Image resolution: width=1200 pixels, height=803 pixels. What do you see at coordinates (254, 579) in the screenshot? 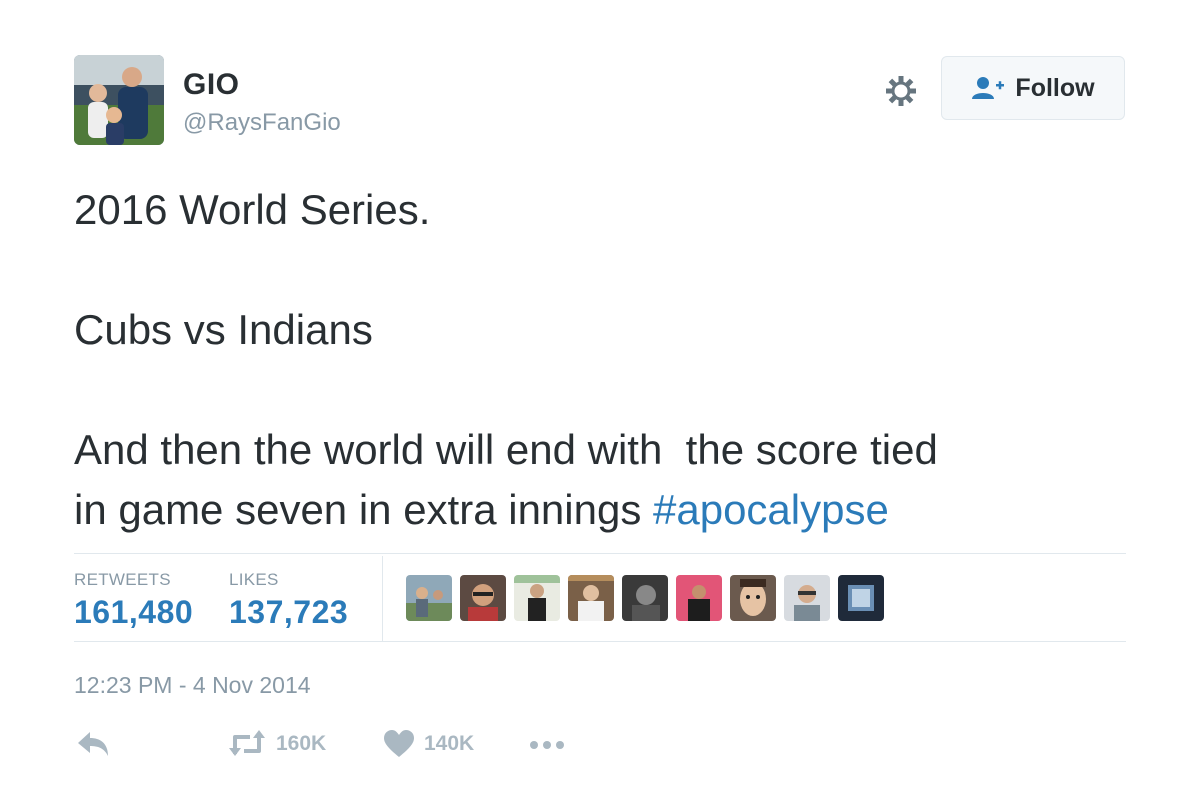
I see `likes-label: LIKES` at bounding box center [254, 579].